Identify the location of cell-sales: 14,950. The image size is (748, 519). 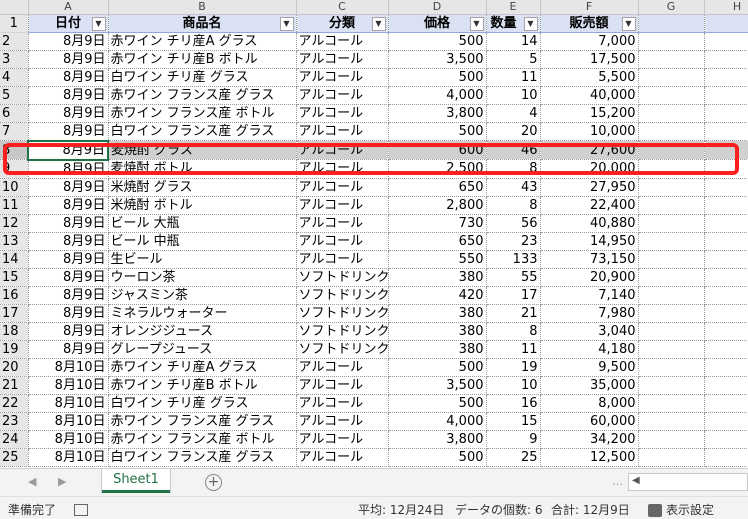
(589, 241).